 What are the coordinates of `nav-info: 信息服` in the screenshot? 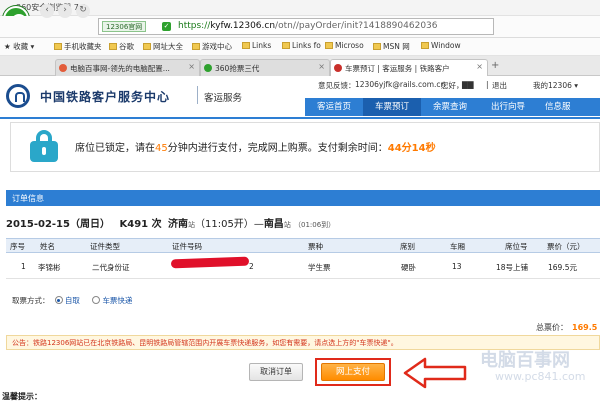 It's located at (568, 107).